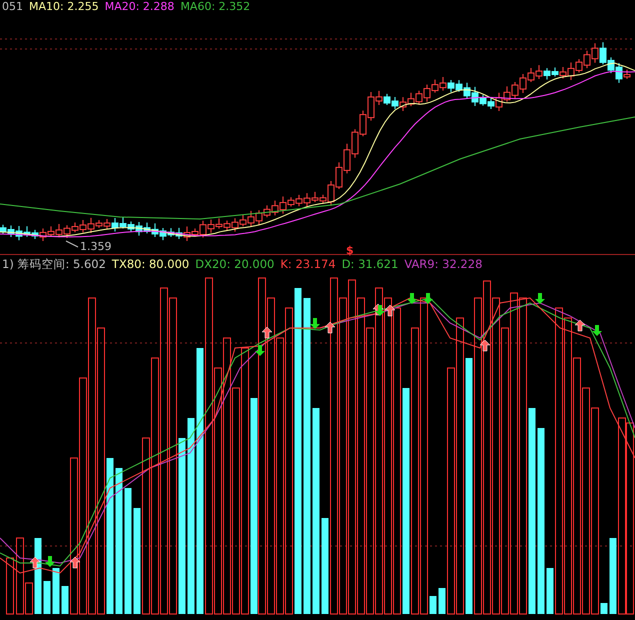 Image resolution: width=635 pixels, height=620 pixels. I want to click on legend-label: DX20: 20.000, so click(234, 264).